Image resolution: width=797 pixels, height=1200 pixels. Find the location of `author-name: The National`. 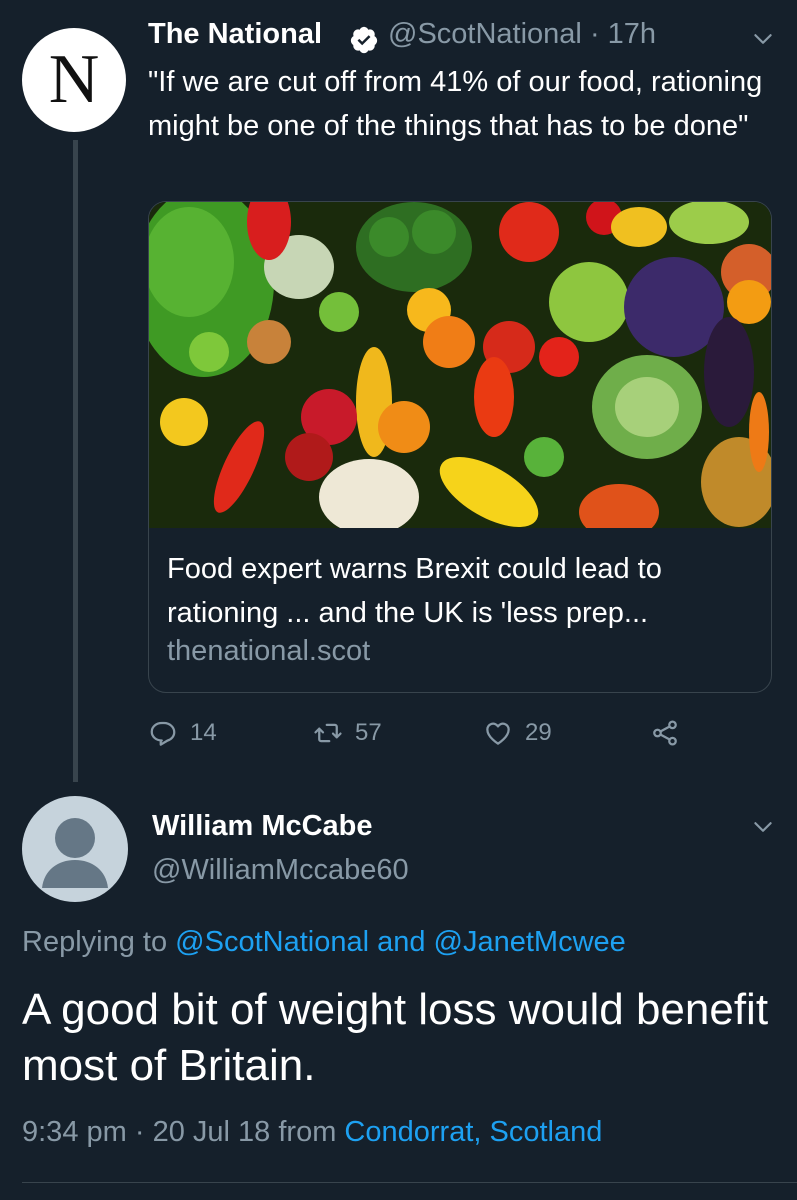

author-name: The National is located at coordinates (235, 34).